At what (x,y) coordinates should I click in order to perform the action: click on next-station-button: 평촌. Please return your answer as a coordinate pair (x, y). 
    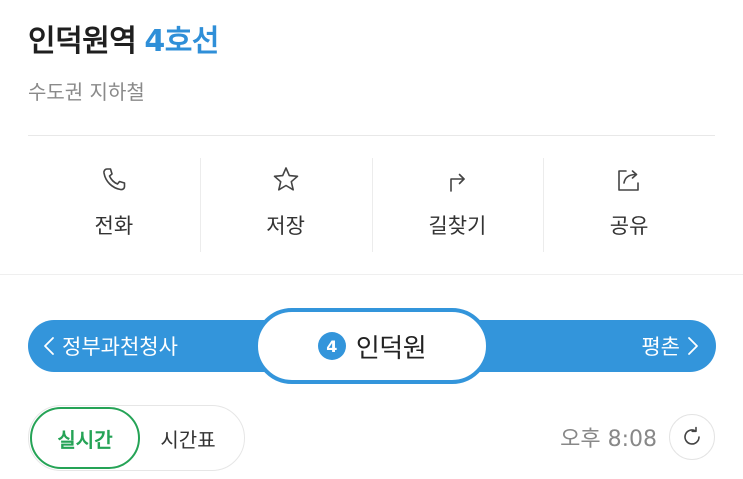
    Looking at the image, I should click on (670, 346).